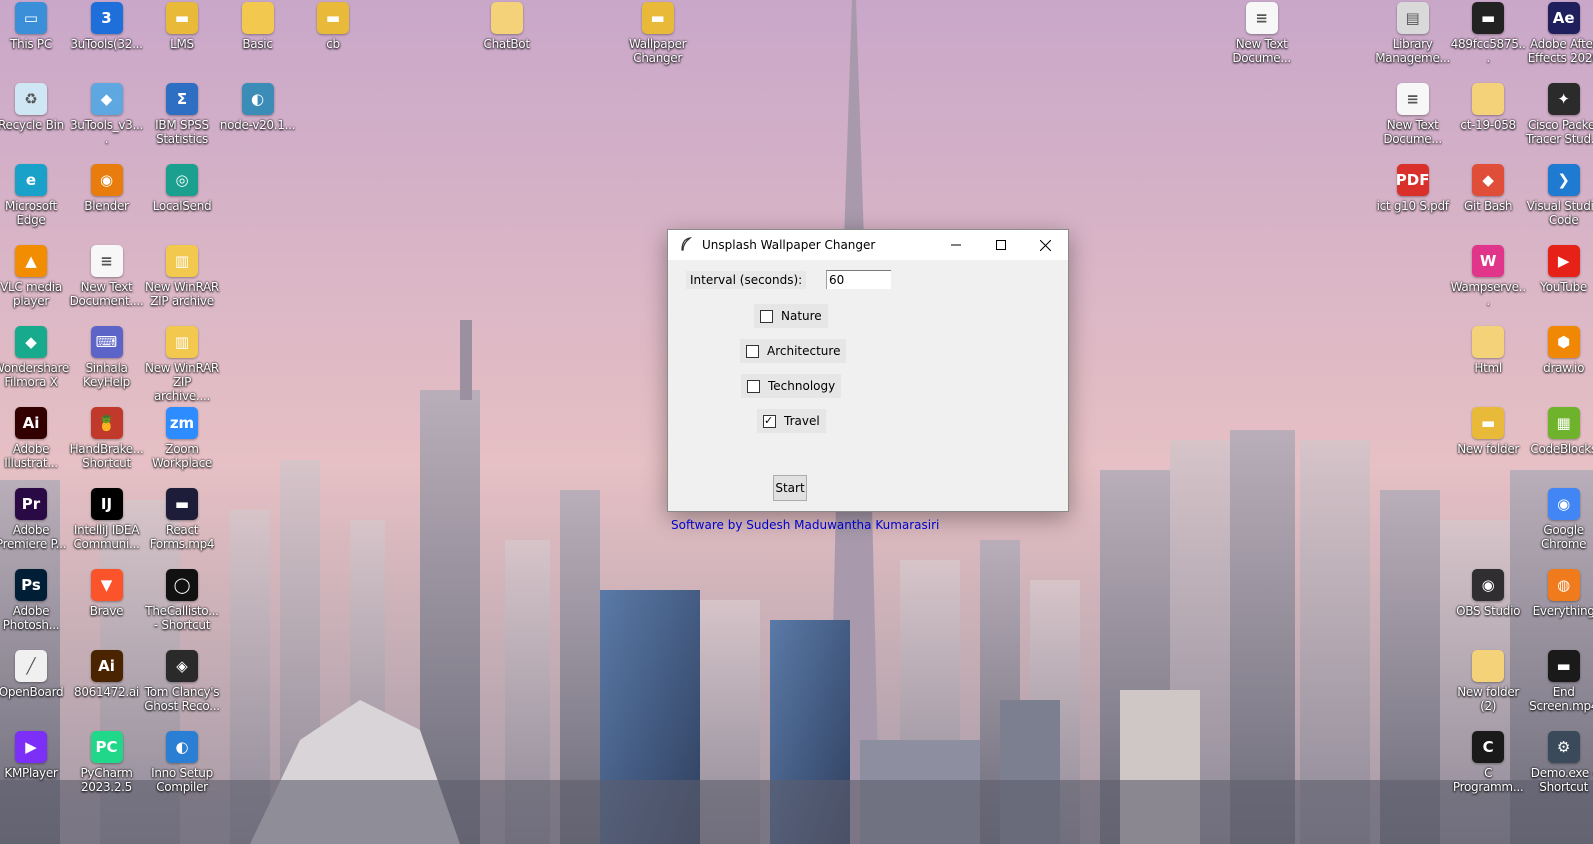 Image resolution: width=1593 pixels, height=844 pixels. Describe the element at coordinates (34, 276) in the screenshot. I see `desktop-icon: ▲ VLC media player` at that location.